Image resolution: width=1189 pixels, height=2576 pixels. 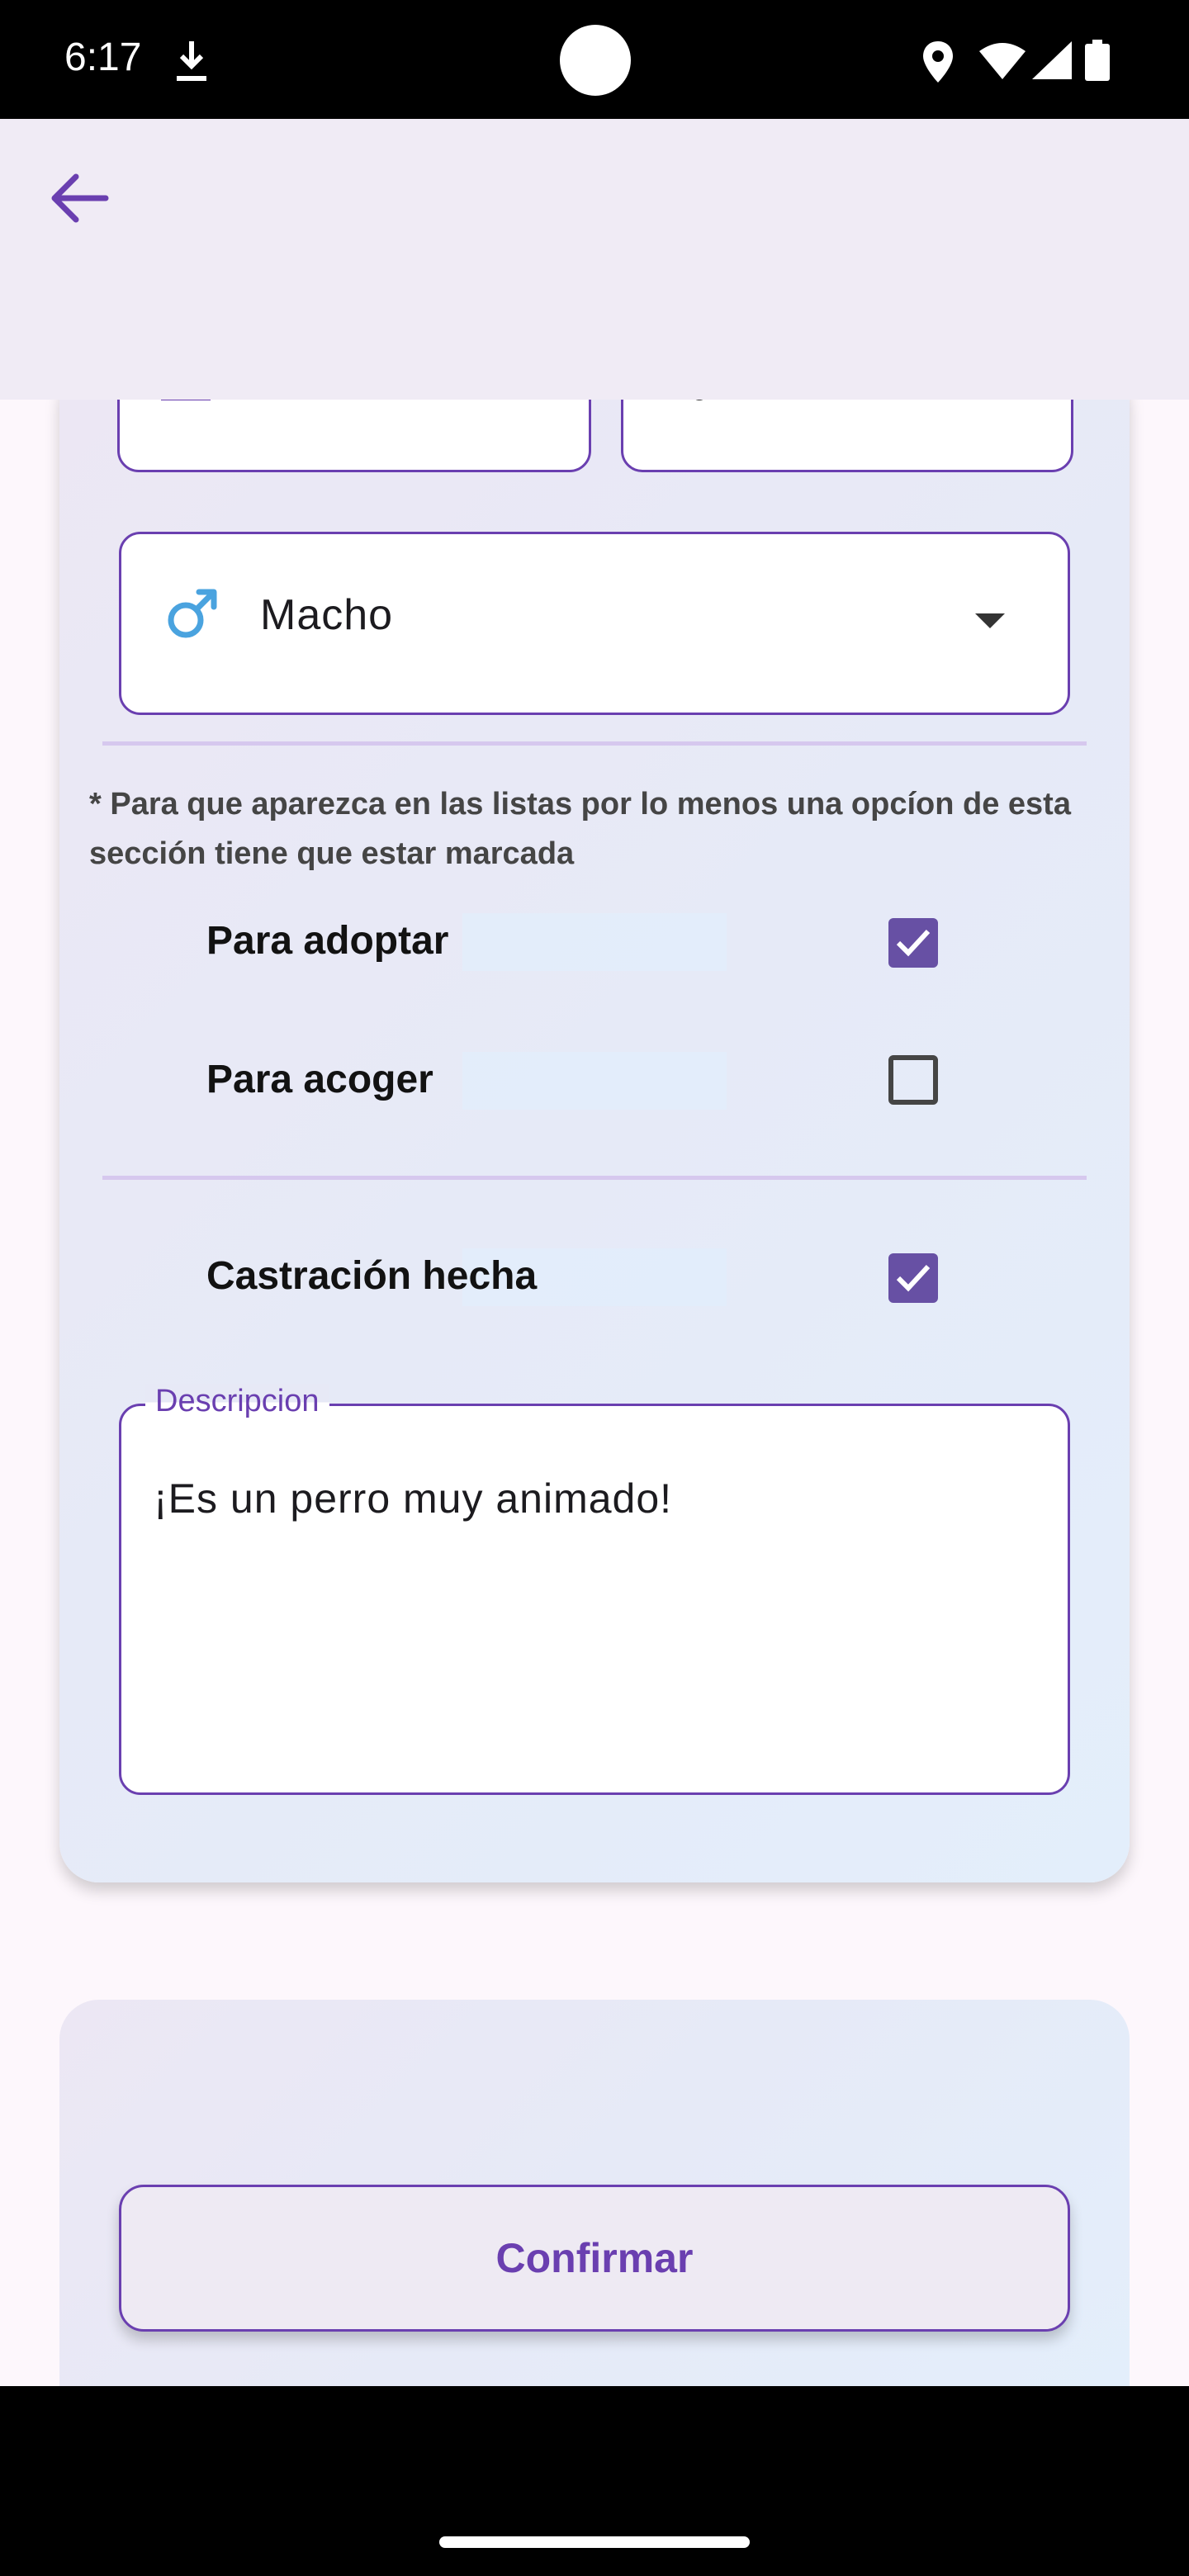 I want to click on battery-icon, so click(x=1097, y=60).